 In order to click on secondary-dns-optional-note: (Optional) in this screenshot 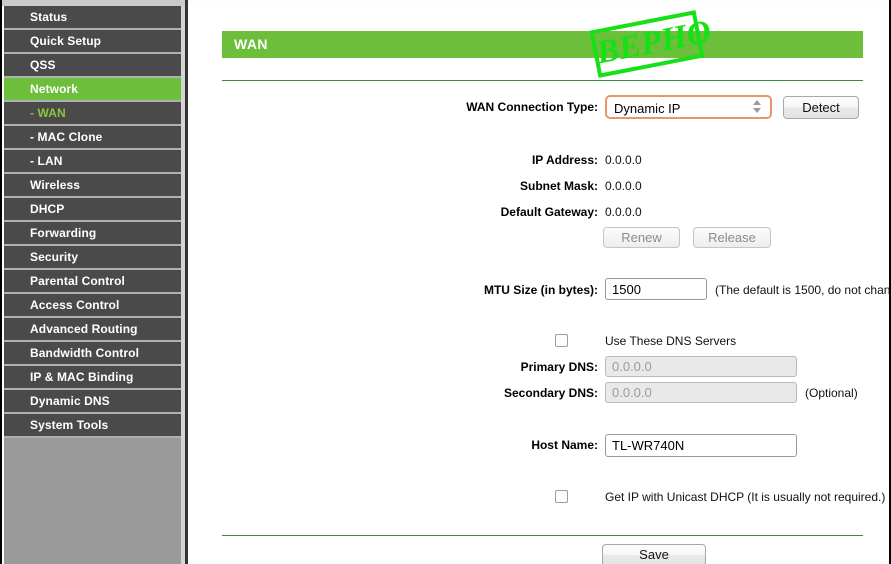, I will do `click(831, 393)`.